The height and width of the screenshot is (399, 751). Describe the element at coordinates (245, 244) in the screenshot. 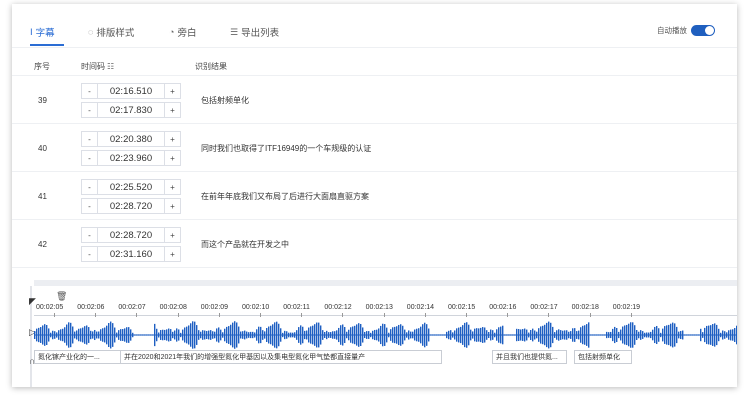

I see `recognition-text: 而这个产品就在开发之中` at that location.